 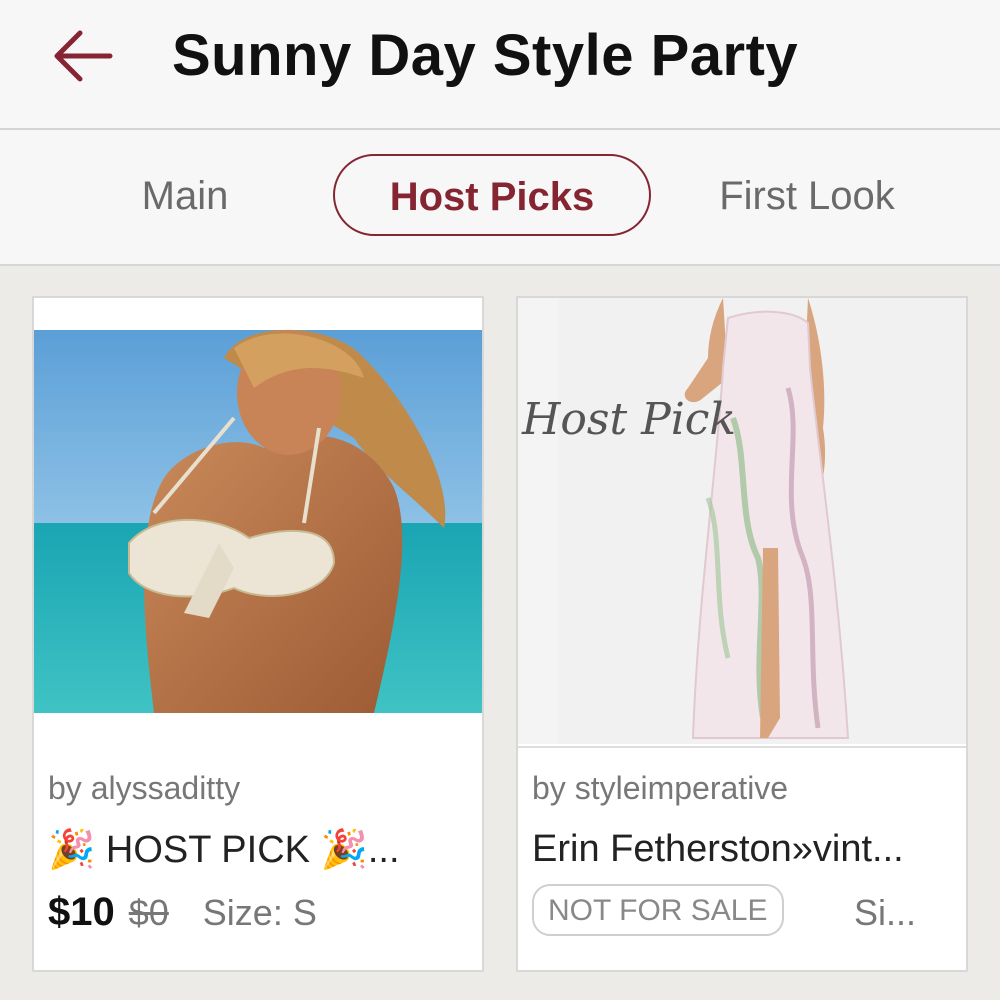 What do you see at coordinates (81, 912) in the screenshot?
I see `price: $10` at bounding box center [81, 912].